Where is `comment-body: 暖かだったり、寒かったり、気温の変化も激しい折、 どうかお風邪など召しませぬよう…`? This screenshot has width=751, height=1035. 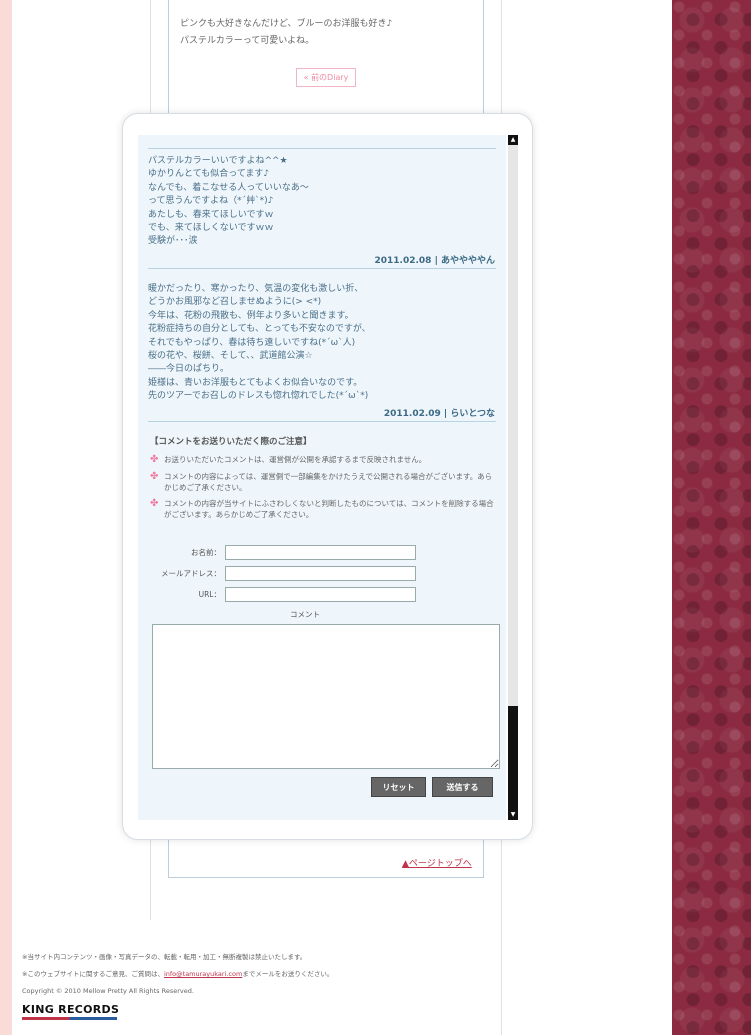 comment-body: 暖かだったり、寒かったり、気温の変化も激しい折、 どうかお風邪など召しませぬよう… is located at coordinates (259, 343).